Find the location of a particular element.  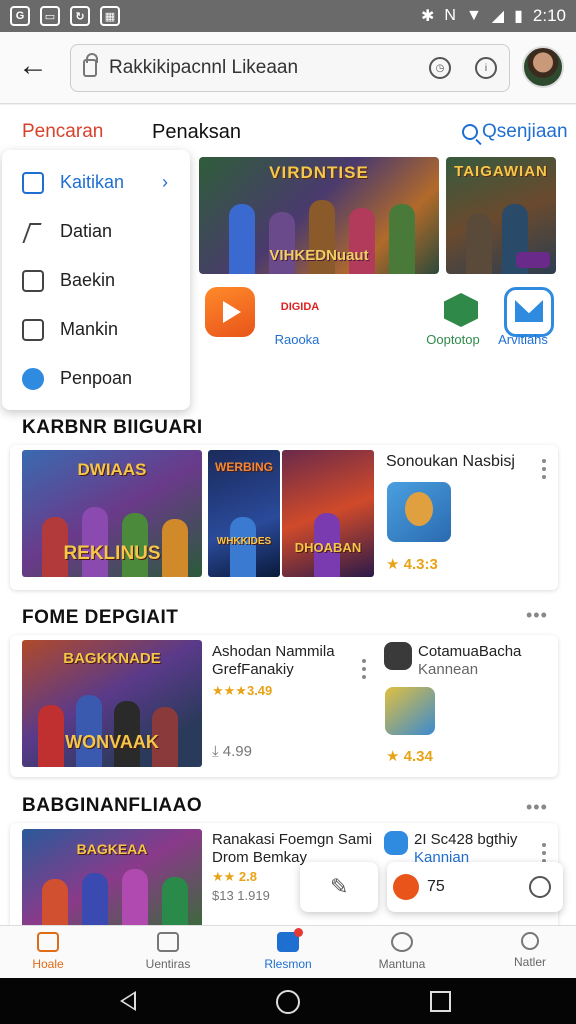

thumbnail-subtitle: DHOABAN is located at coordinates (328, 547).